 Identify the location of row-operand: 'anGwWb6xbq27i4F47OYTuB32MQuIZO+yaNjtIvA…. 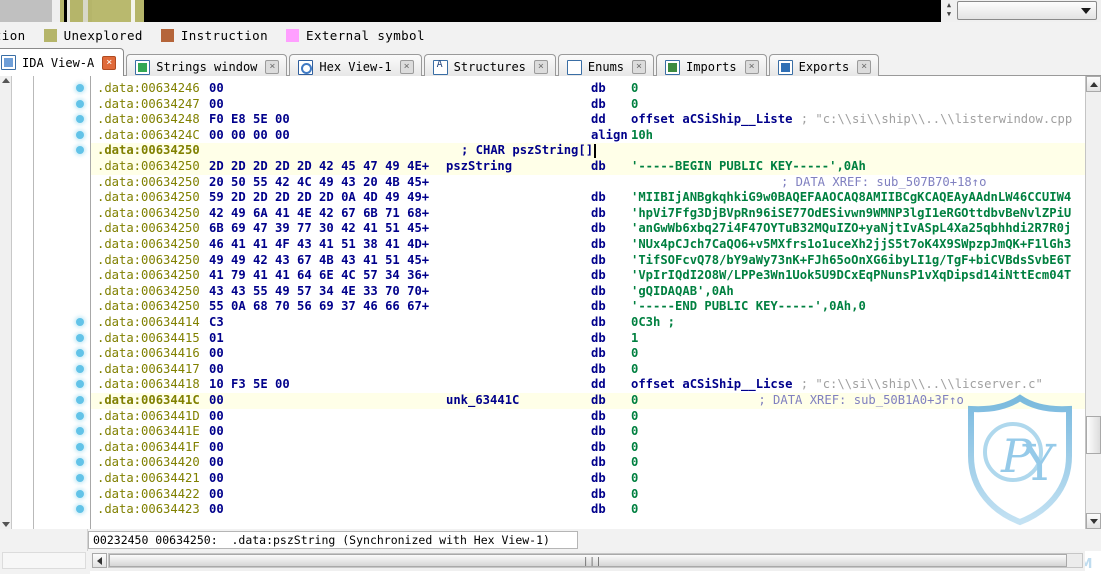
(851, 229).